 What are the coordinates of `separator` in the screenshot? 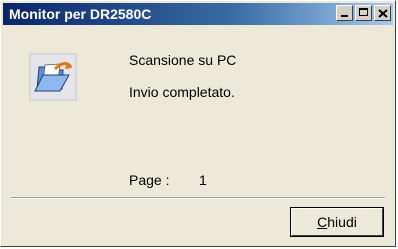 It's located at (198, 198).